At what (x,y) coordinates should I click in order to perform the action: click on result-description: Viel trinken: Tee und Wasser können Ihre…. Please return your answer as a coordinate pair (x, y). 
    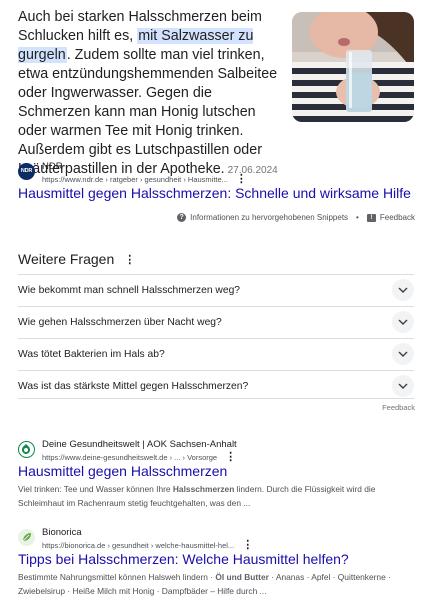
    Looking at the image, I should click on (218, 496).